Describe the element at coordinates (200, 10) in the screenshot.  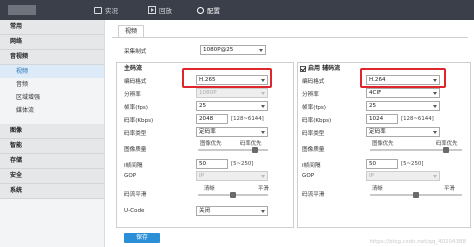
I see `gear-icon` at that location.